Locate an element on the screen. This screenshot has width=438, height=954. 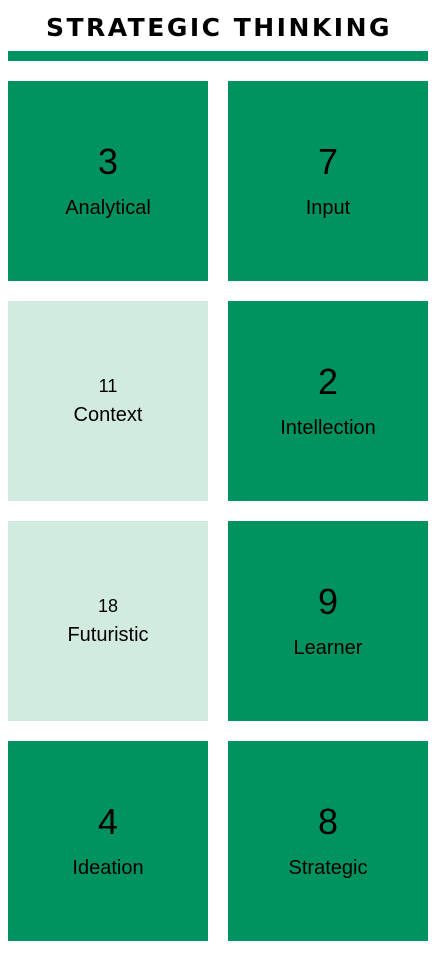
tile-rank: 11 is located at coordinates (108, 386).